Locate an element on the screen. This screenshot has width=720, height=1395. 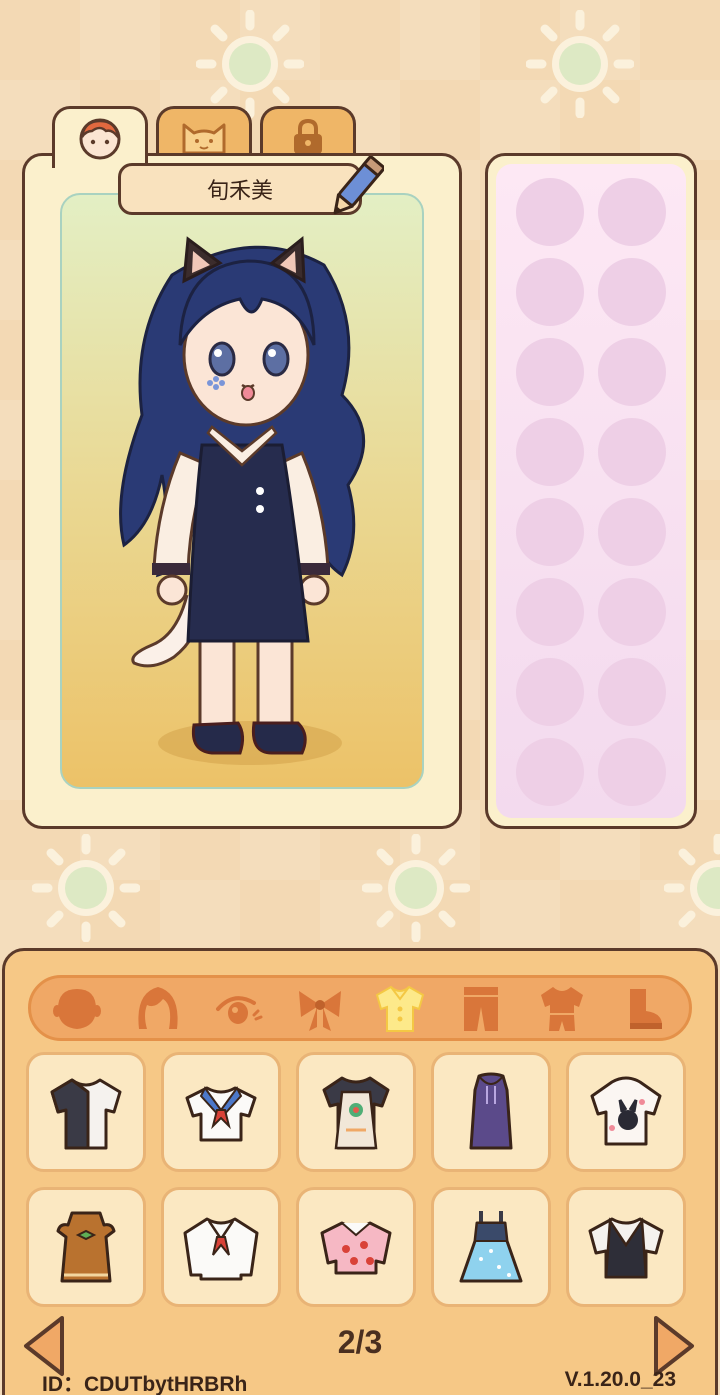
character-avatar is located at coordinates (242, 500).